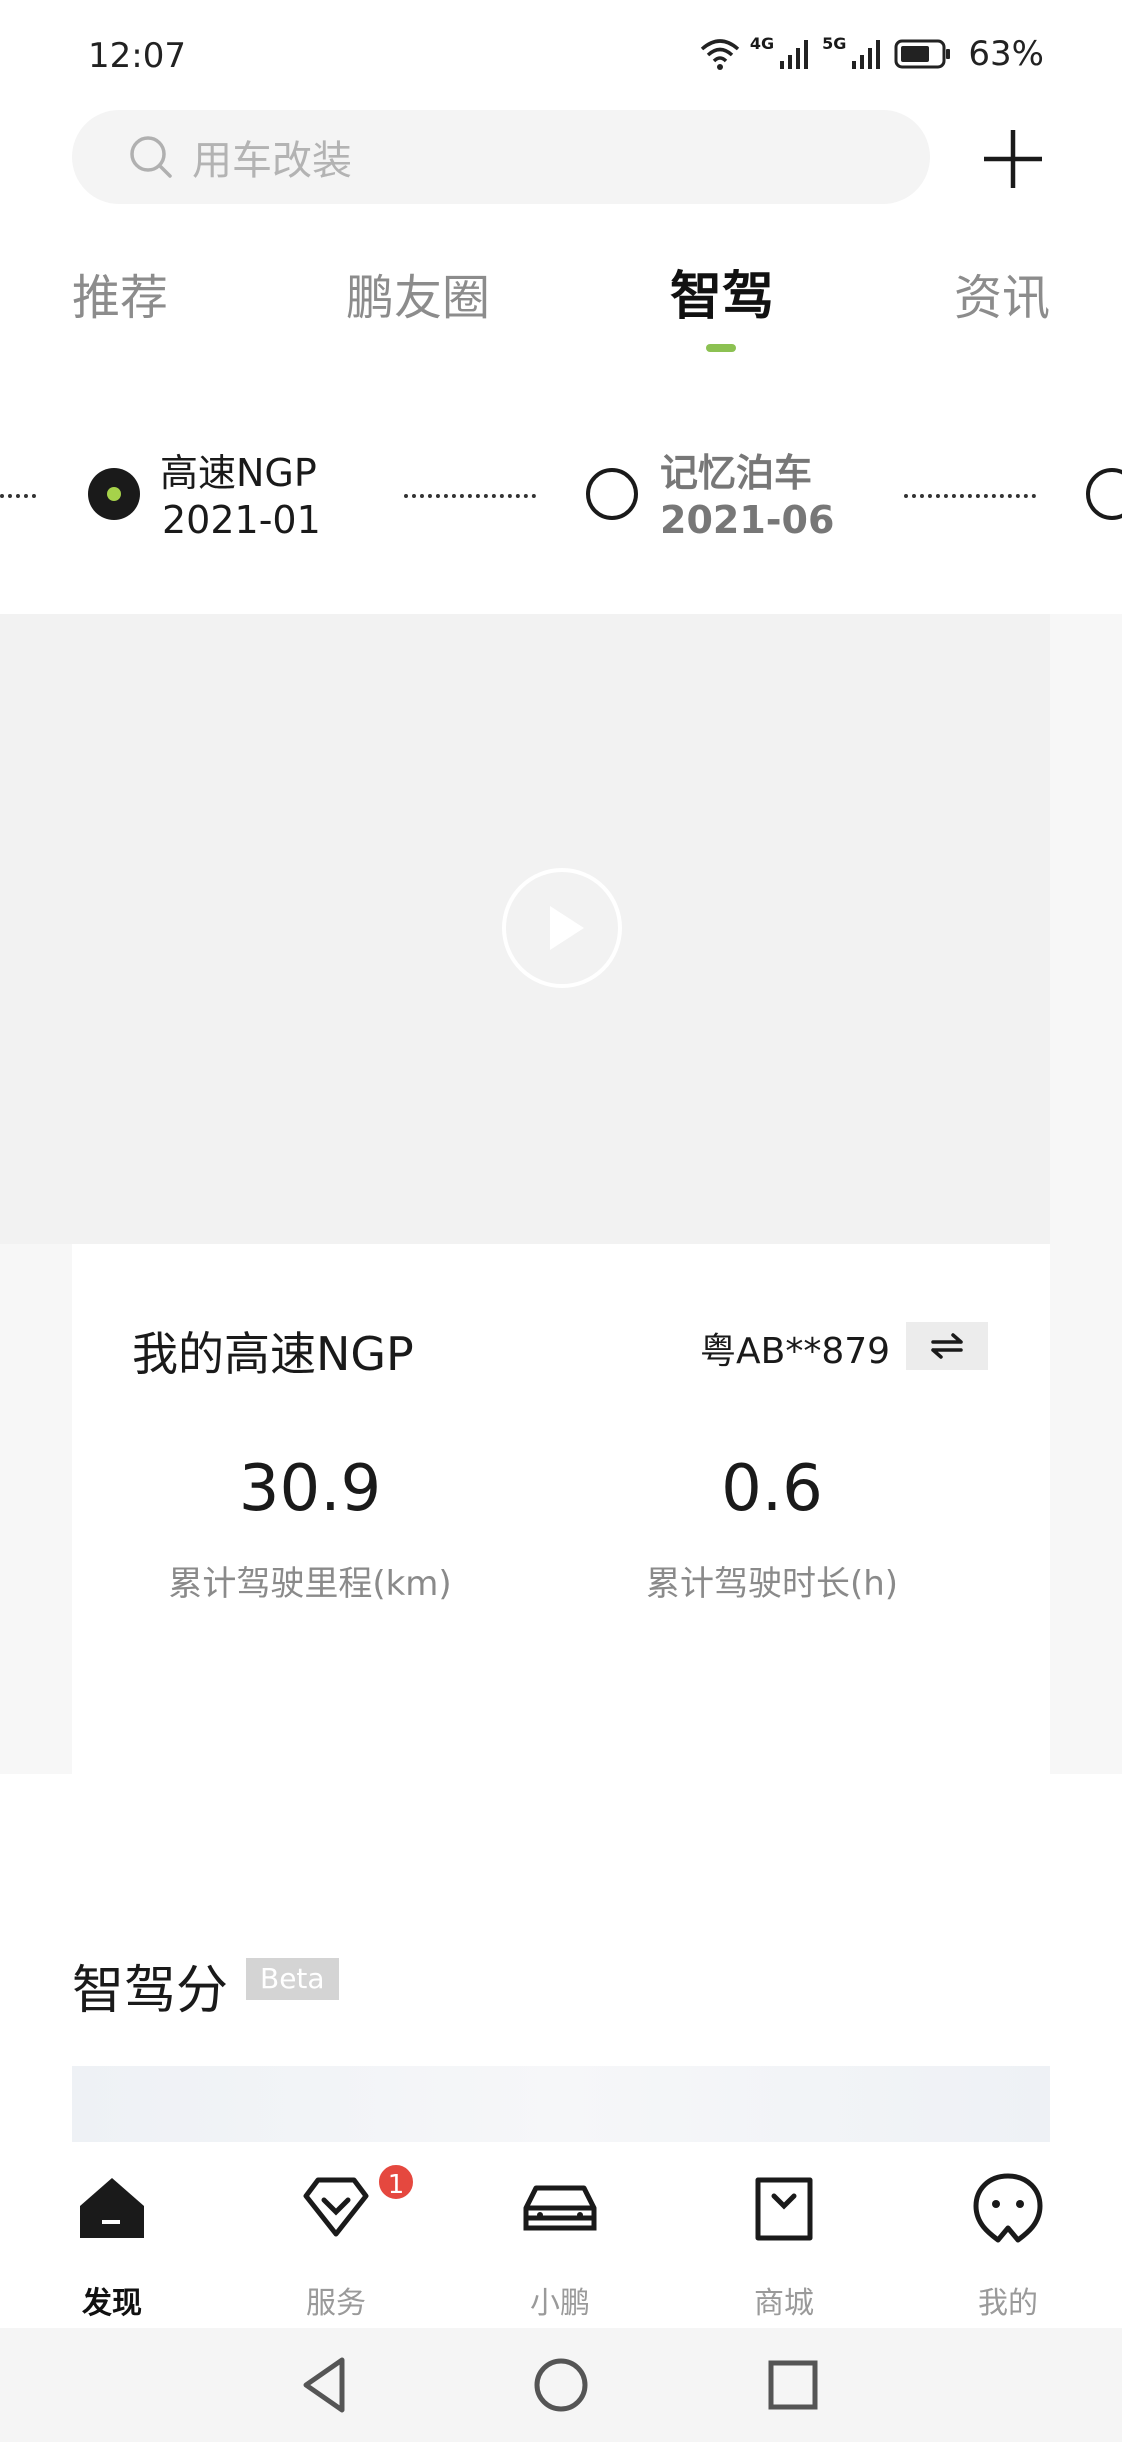 The width and height of the screenshot is (1122, 2442). Describe the element at coordinates (241, 520) in the screenshot. I see `timeline-date-ngp: 2021-01` at that location.